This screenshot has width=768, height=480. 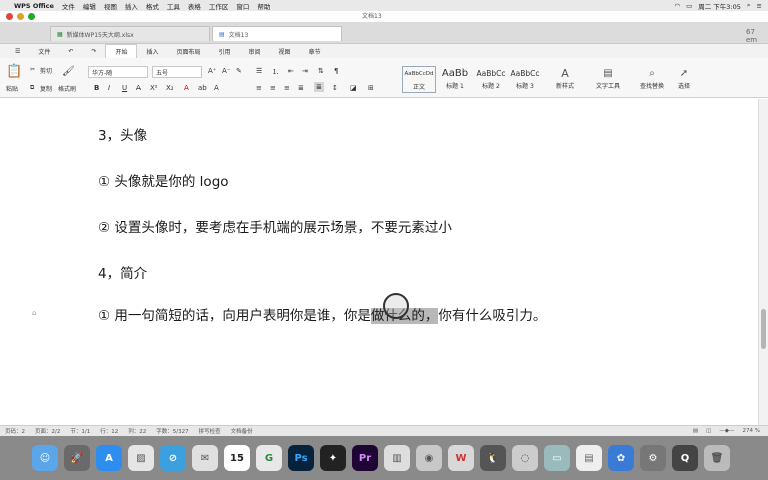 What do you see at coordinates (31, 16) in the screenshot?
I see `zoom-window-icon` at bounding box center [31, 16].